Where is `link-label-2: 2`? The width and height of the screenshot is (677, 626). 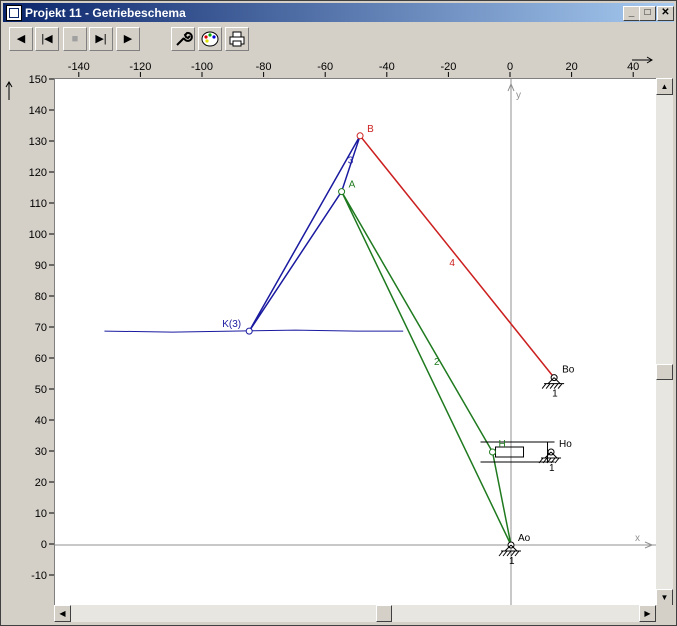
link-label-2: 2 is located at coordinates (437, 362).